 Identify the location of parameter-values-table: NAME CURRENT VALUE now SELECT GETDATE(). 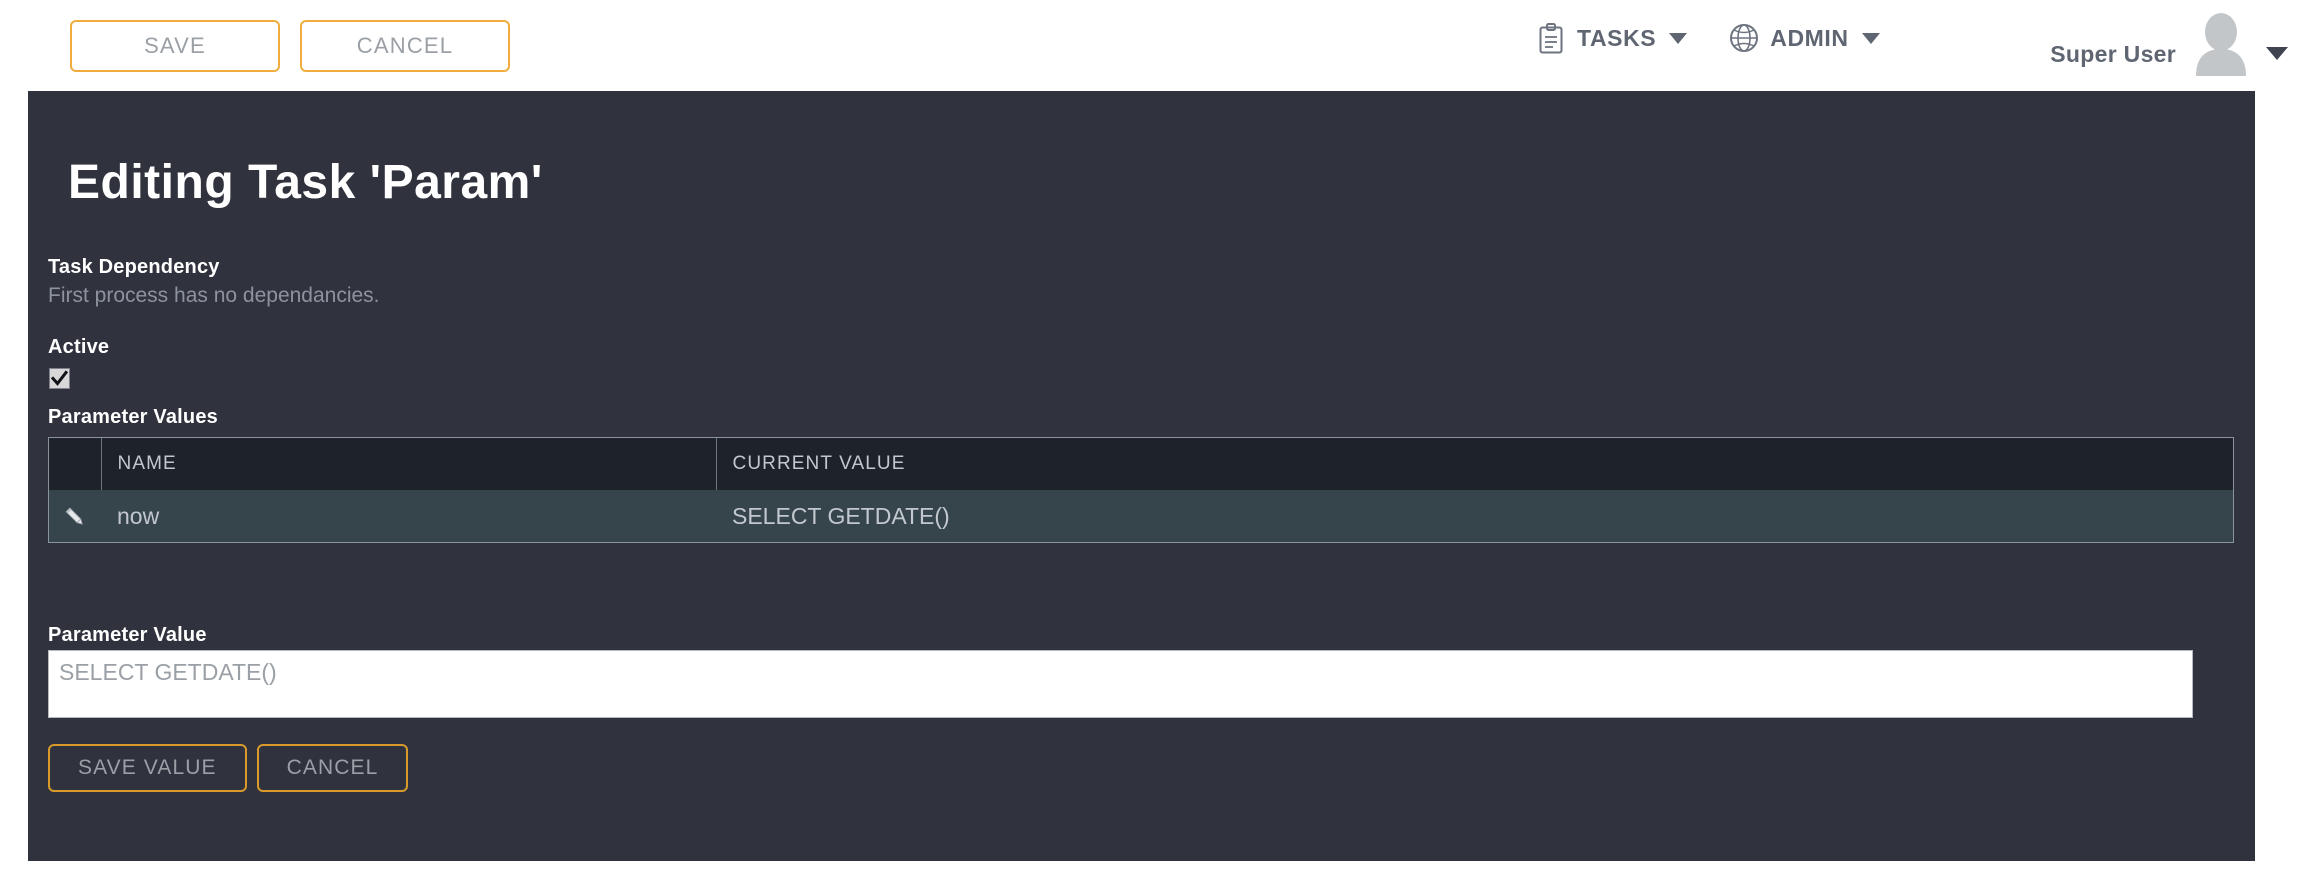
(1141, 490).